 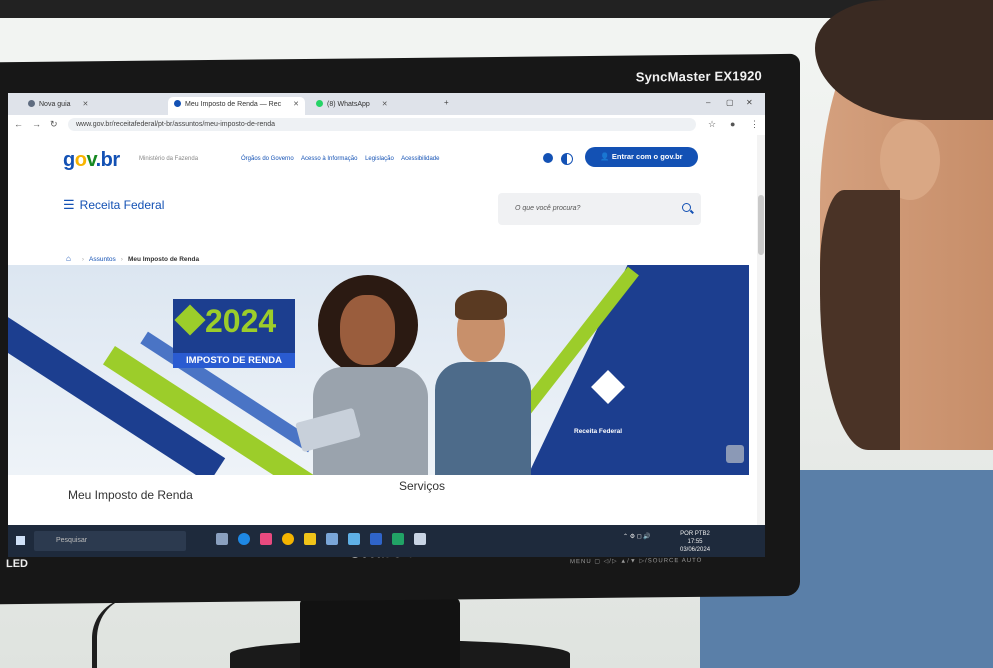 What do you see at coordinates (567, 159) in the screenshot?
I see `contrast-icon` at bounding box center [567, 159].